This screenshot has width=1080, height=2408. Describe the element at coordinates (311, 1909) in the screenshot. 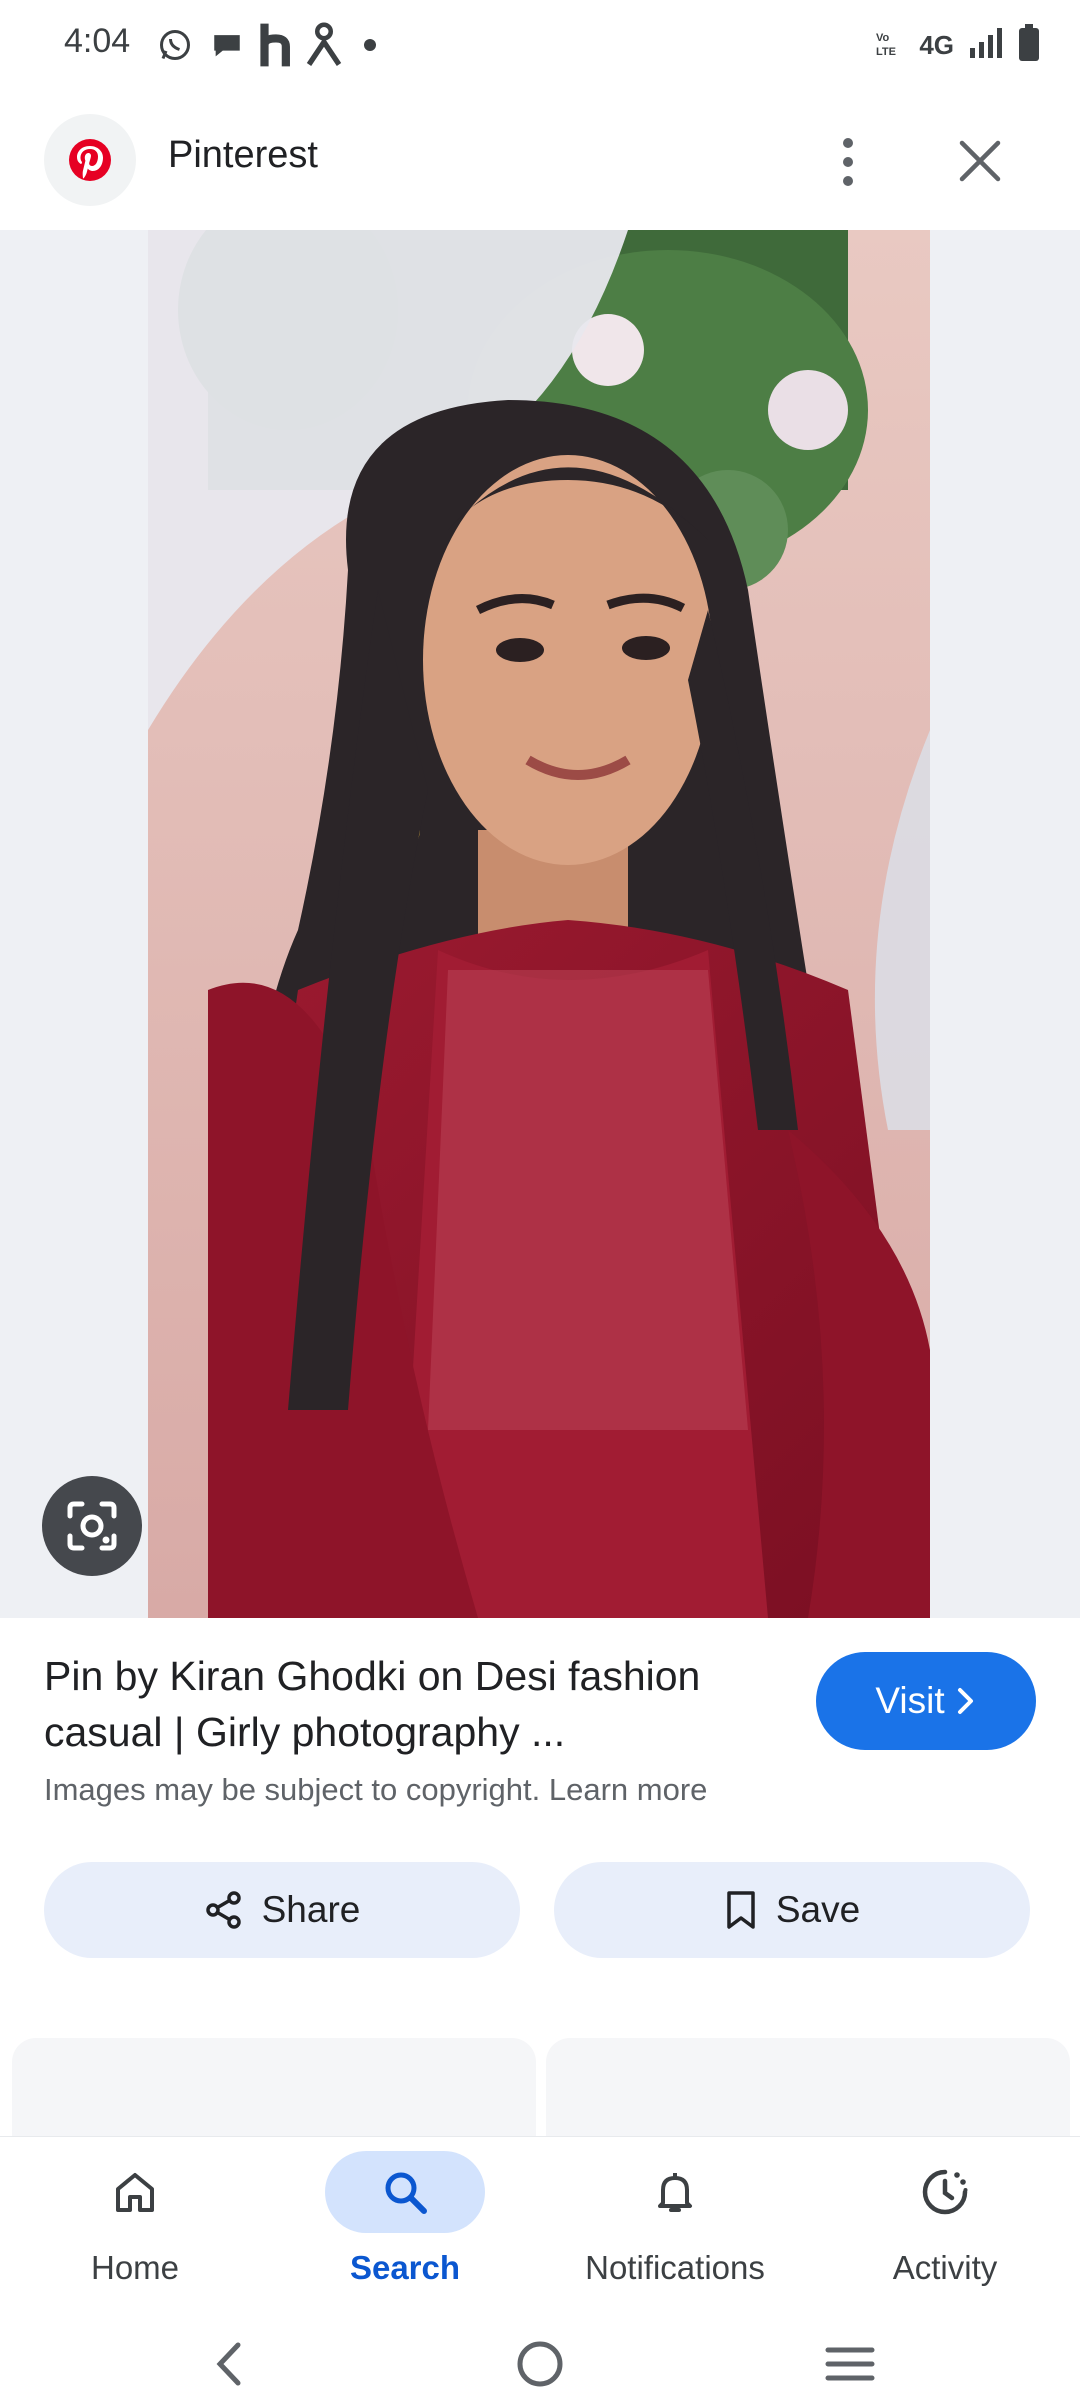

I see `share-label: Share` at that location.